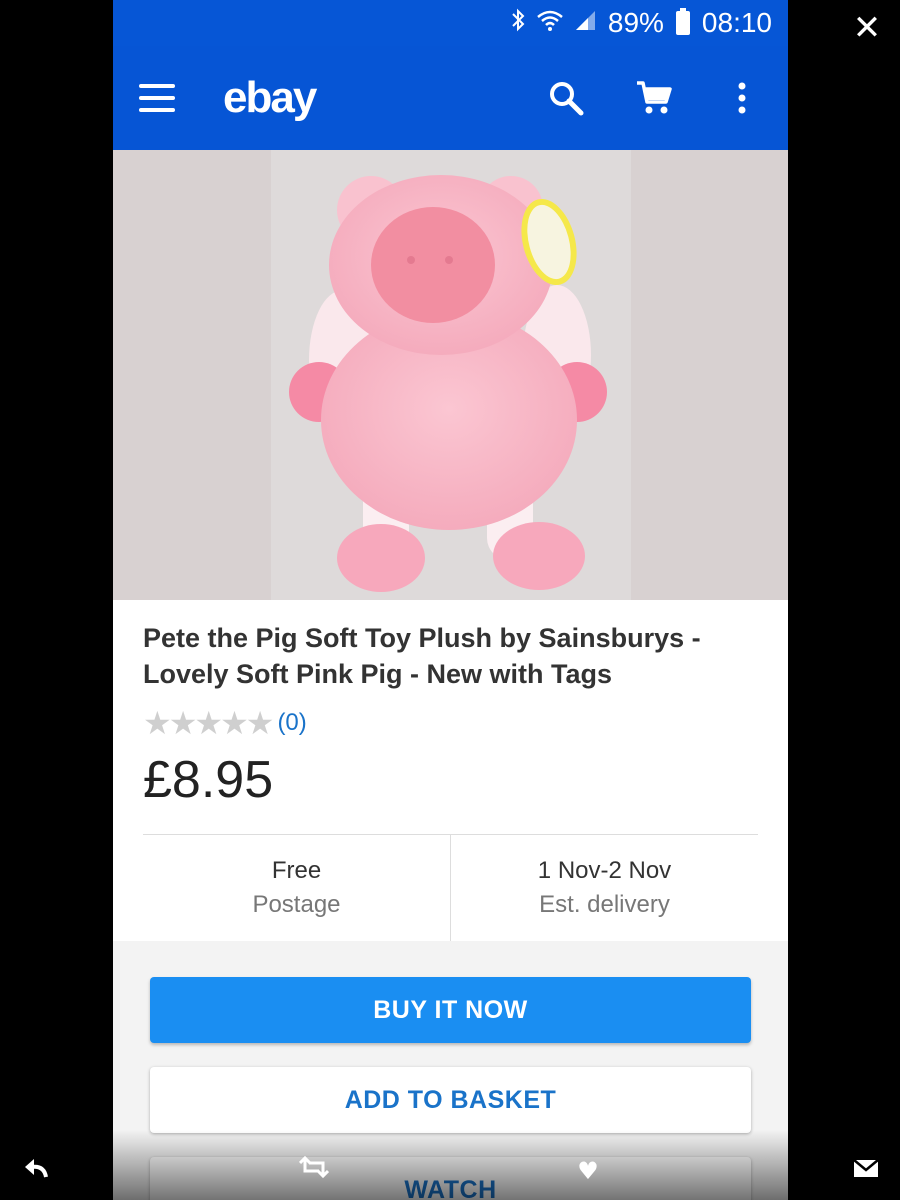 The height and width of the screenshot is (1200, 900). Describe the element at coordinates (296, 904) in the screenshot. I see `postage-label: Postage` at that location.